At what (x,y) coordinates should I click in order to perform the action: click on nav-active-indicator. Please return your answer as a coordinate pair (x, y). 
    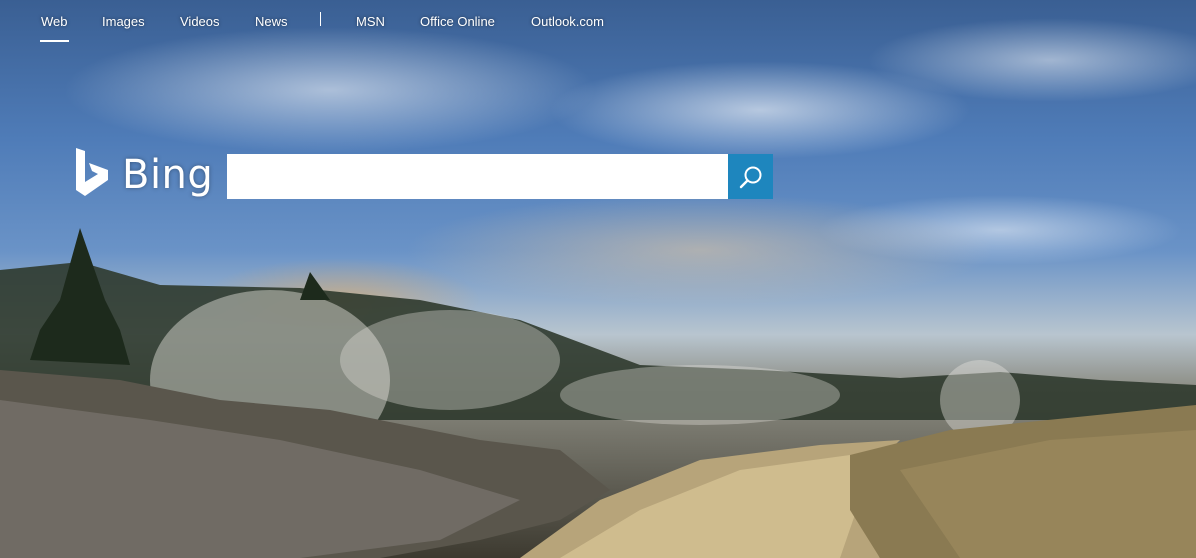
    Looking at the image, I should click on (54, 41).